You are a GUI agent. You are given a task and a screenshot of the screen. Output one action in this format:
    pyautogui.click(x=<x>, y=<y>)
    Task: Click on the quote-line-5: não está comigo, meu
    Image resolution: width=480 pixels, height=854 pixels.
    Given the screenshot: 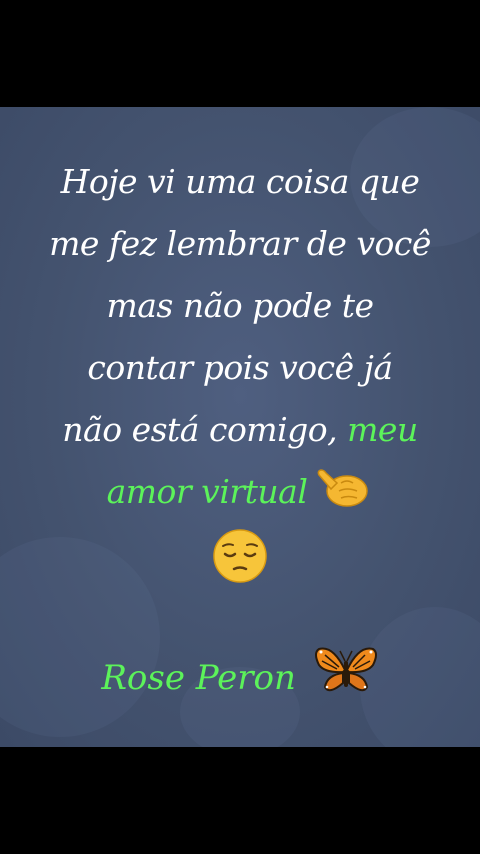 What is the action you would take?
    pyautogui.click(x=240, y=430)
    